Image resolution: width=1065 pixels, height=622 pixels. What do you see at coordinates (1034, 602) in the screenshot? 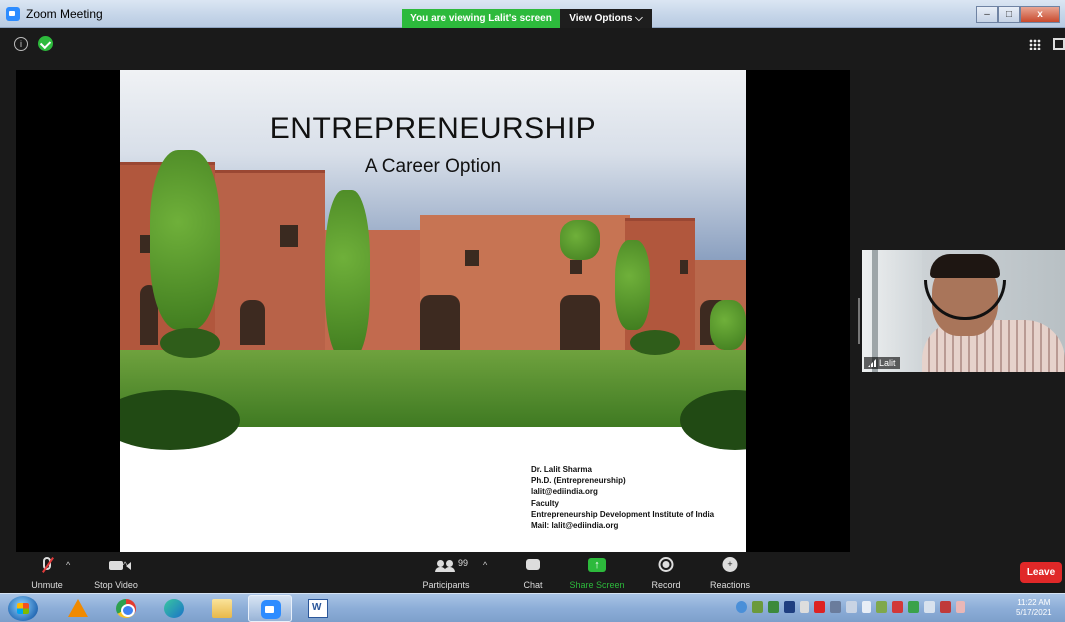
I see `clock-time: 11:22 AM` at bounding box center [1034, 602].